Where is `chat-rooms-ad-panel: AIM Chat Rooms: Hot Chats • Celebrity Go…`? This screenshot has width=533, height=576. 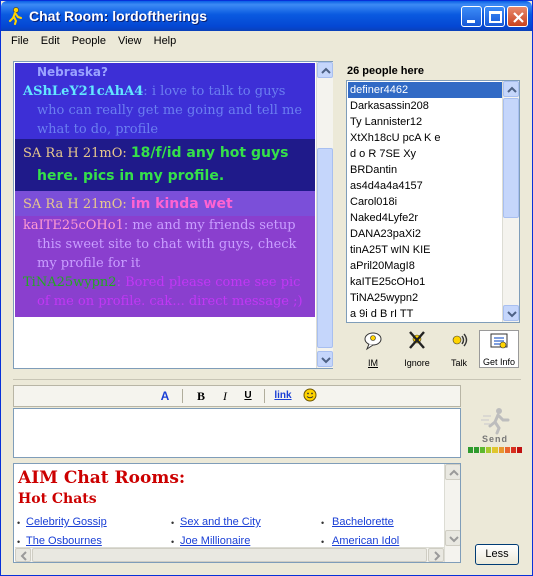
chat-rooms-ad-panel: AIM Chat Rooms: Hot Chats • Celebrity Go… is located at coordinates (237, 513).